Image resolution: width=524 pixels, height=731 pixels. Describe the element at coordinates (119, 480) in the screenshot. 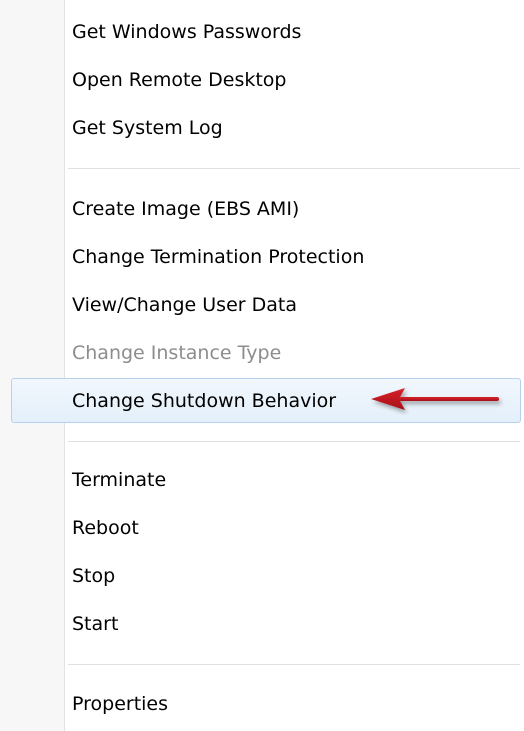

I see `menu-item-label: Terminate` at that location.